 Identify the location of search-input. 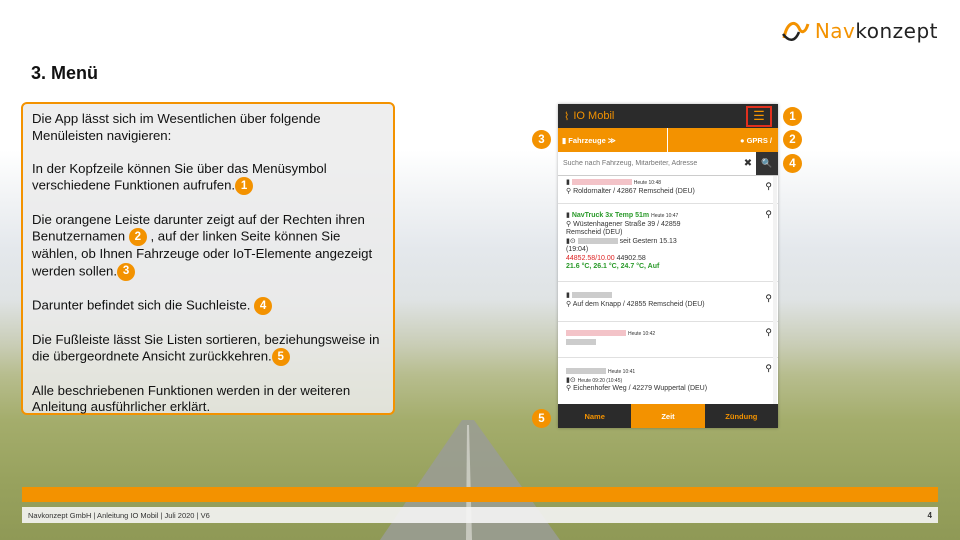
(649, 163).